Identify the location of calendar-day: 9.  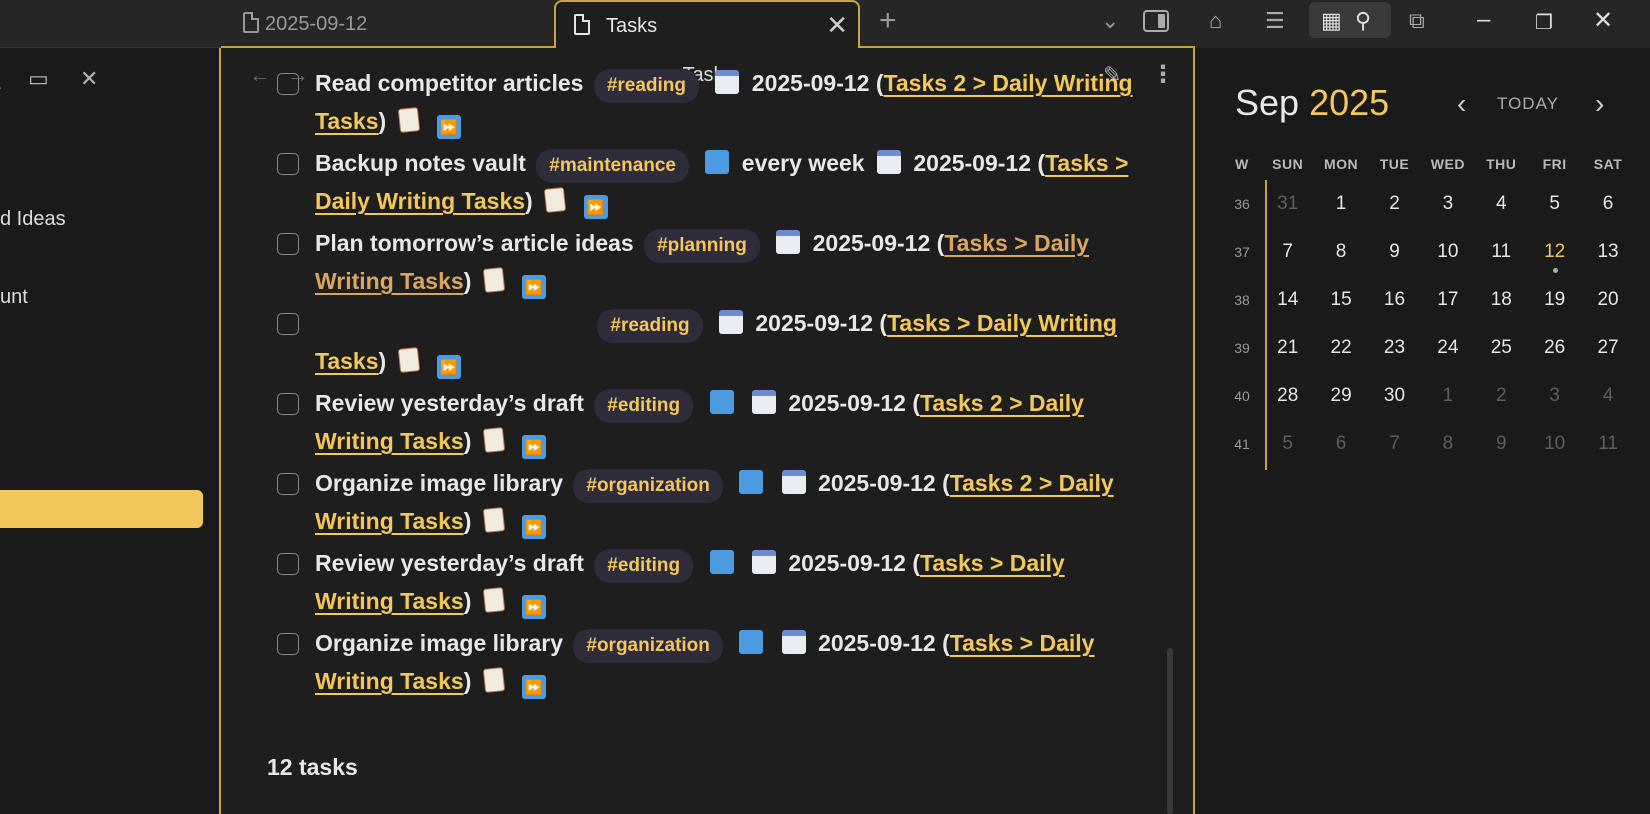
(1394, 252).